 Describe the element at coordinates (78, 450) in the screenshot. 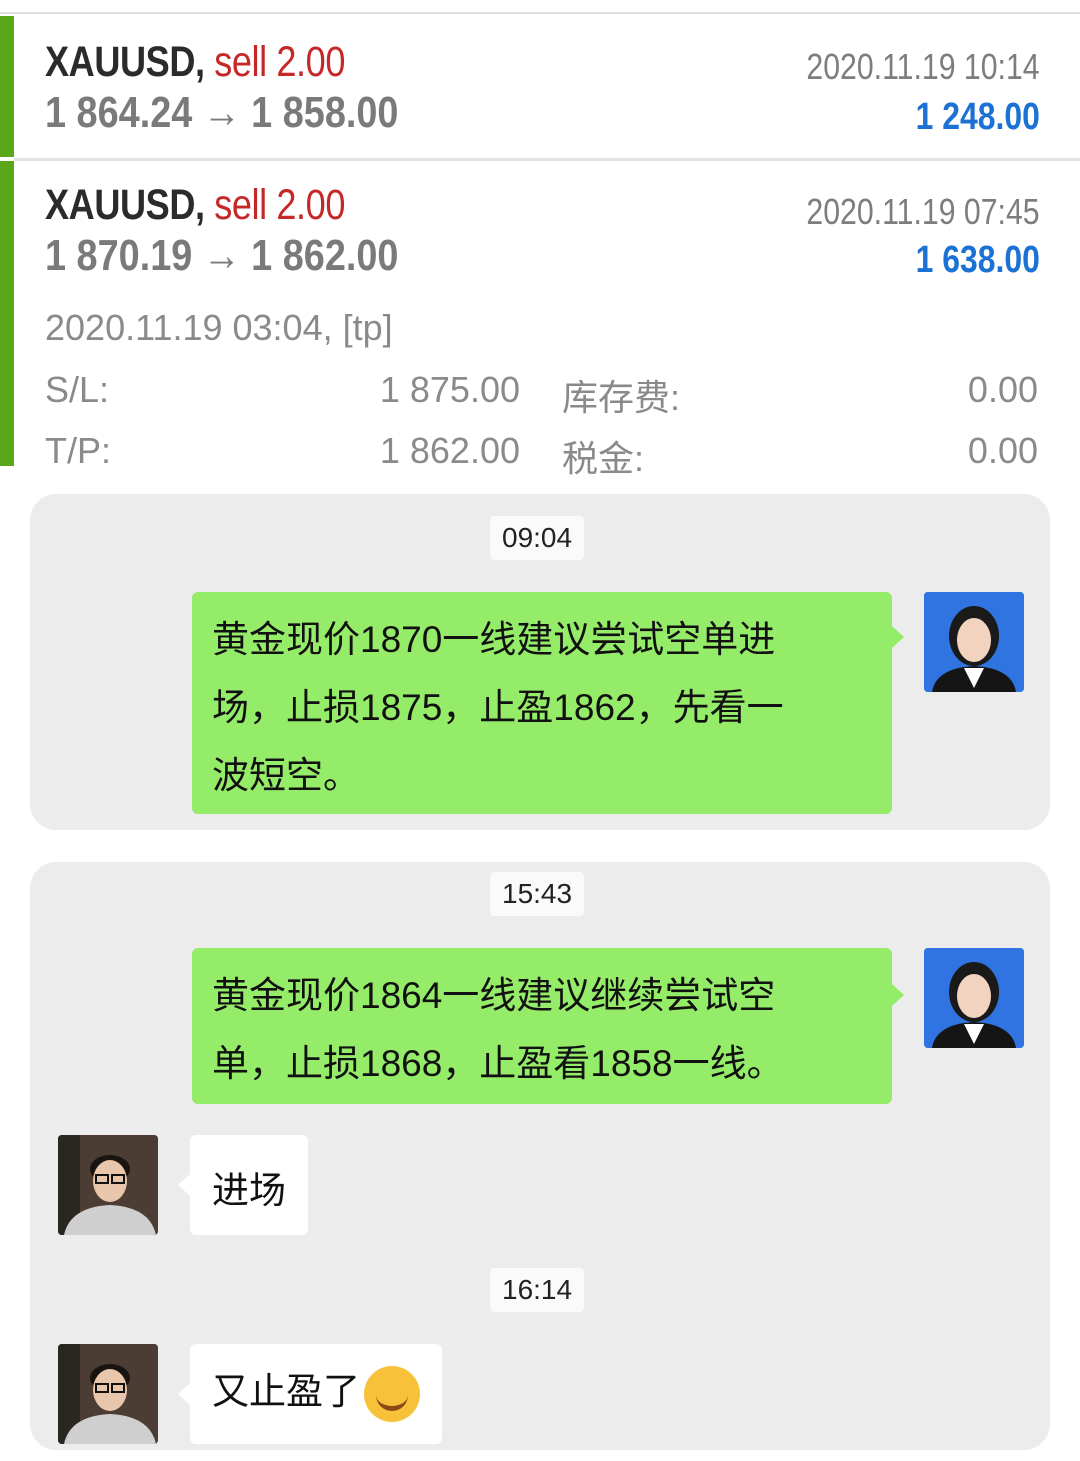

I see `tp-label: T/P:` at that location.